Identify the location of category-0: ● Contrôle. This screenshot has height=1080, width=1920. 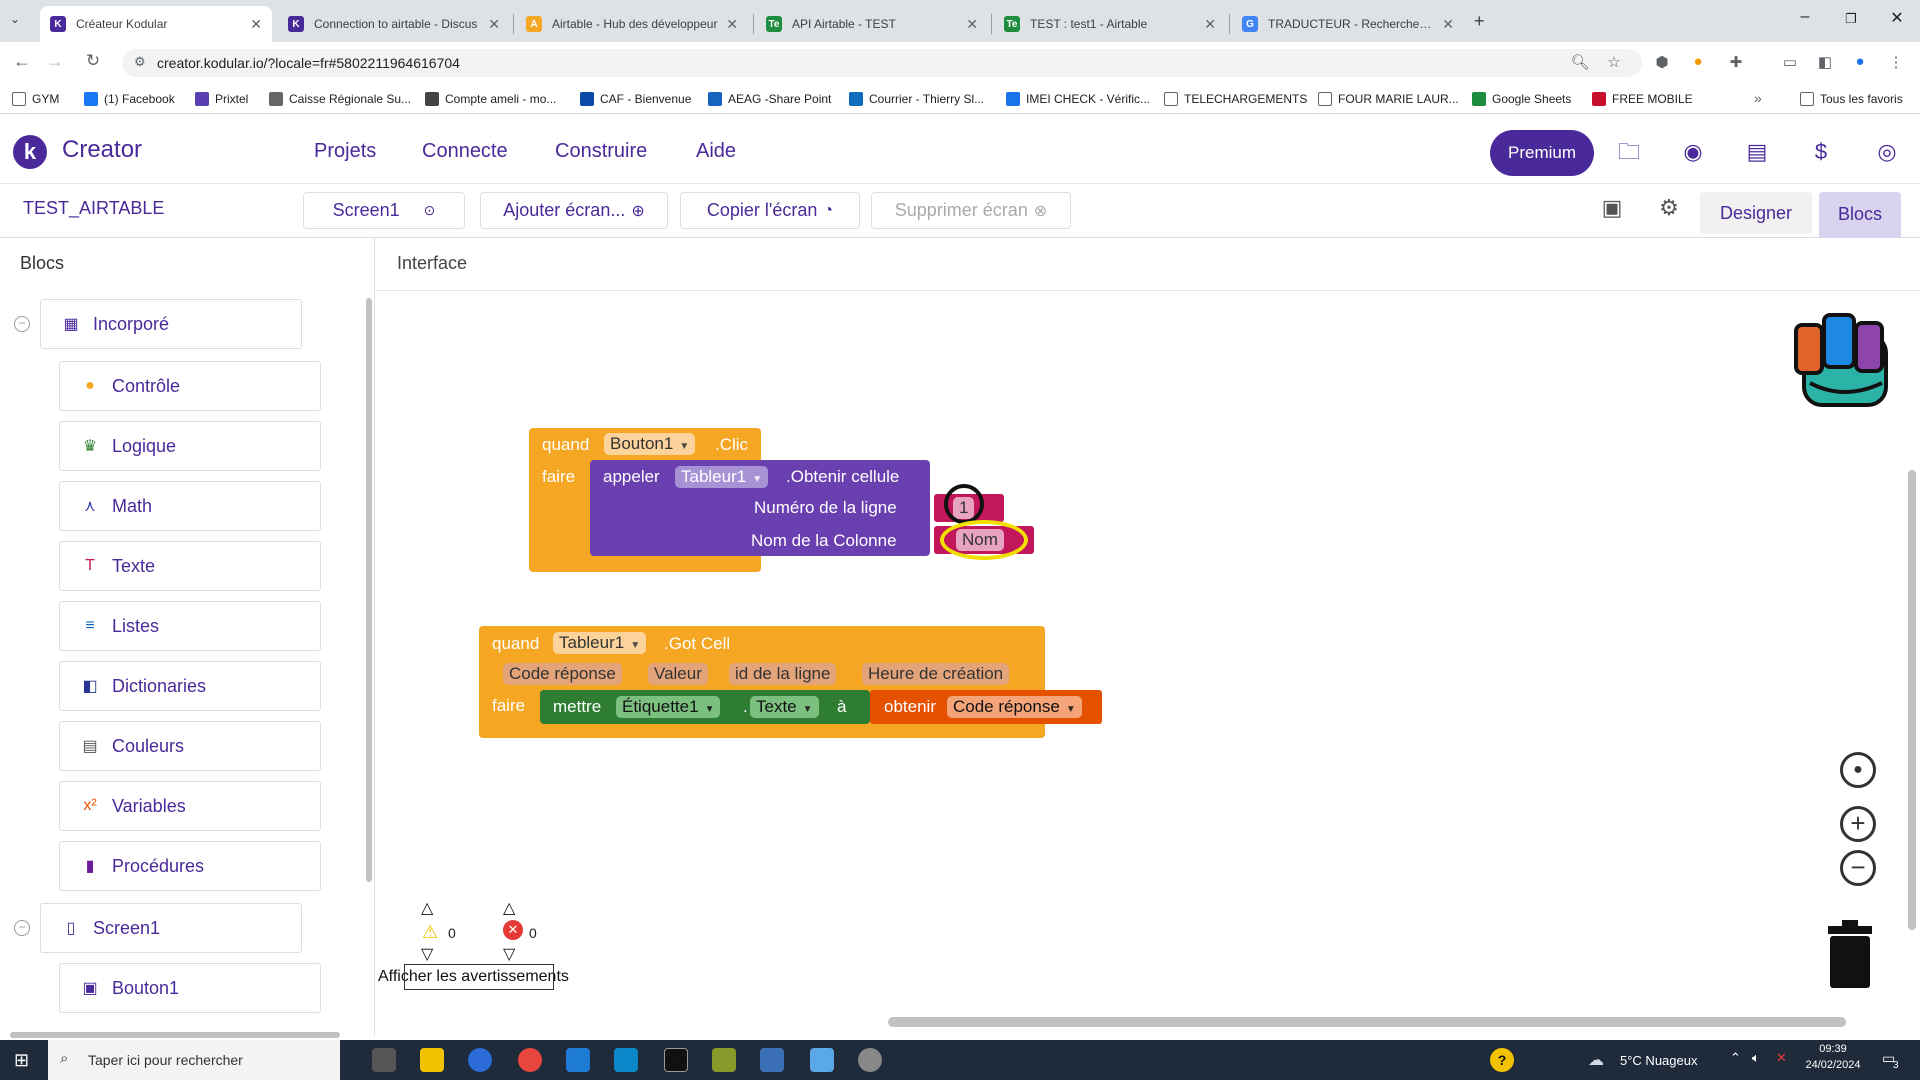
(190, 386).